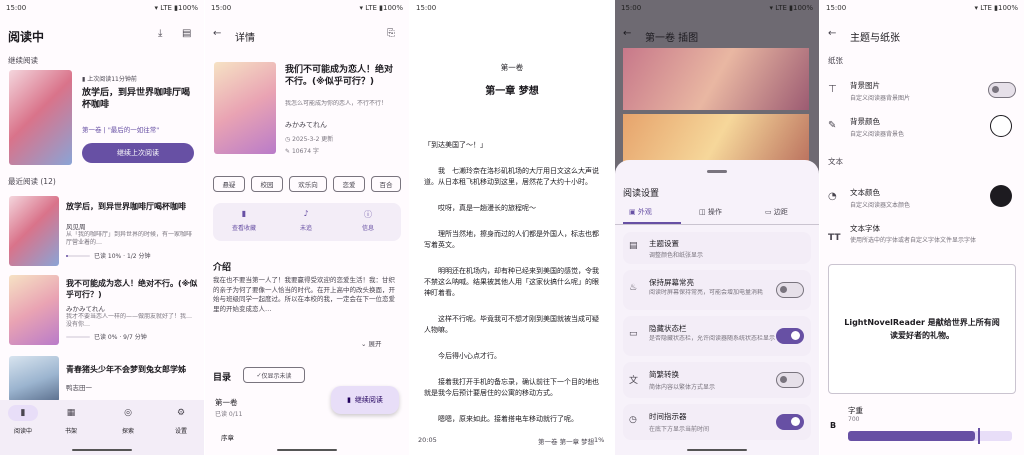 The image size is (1024, 455). What do you see at coordinates (132, 289) in the screenshot?
I see `item-title: 我不可能成为恋人！绝对不行。(※似乎可行？)` at bounding box center [132, 289].